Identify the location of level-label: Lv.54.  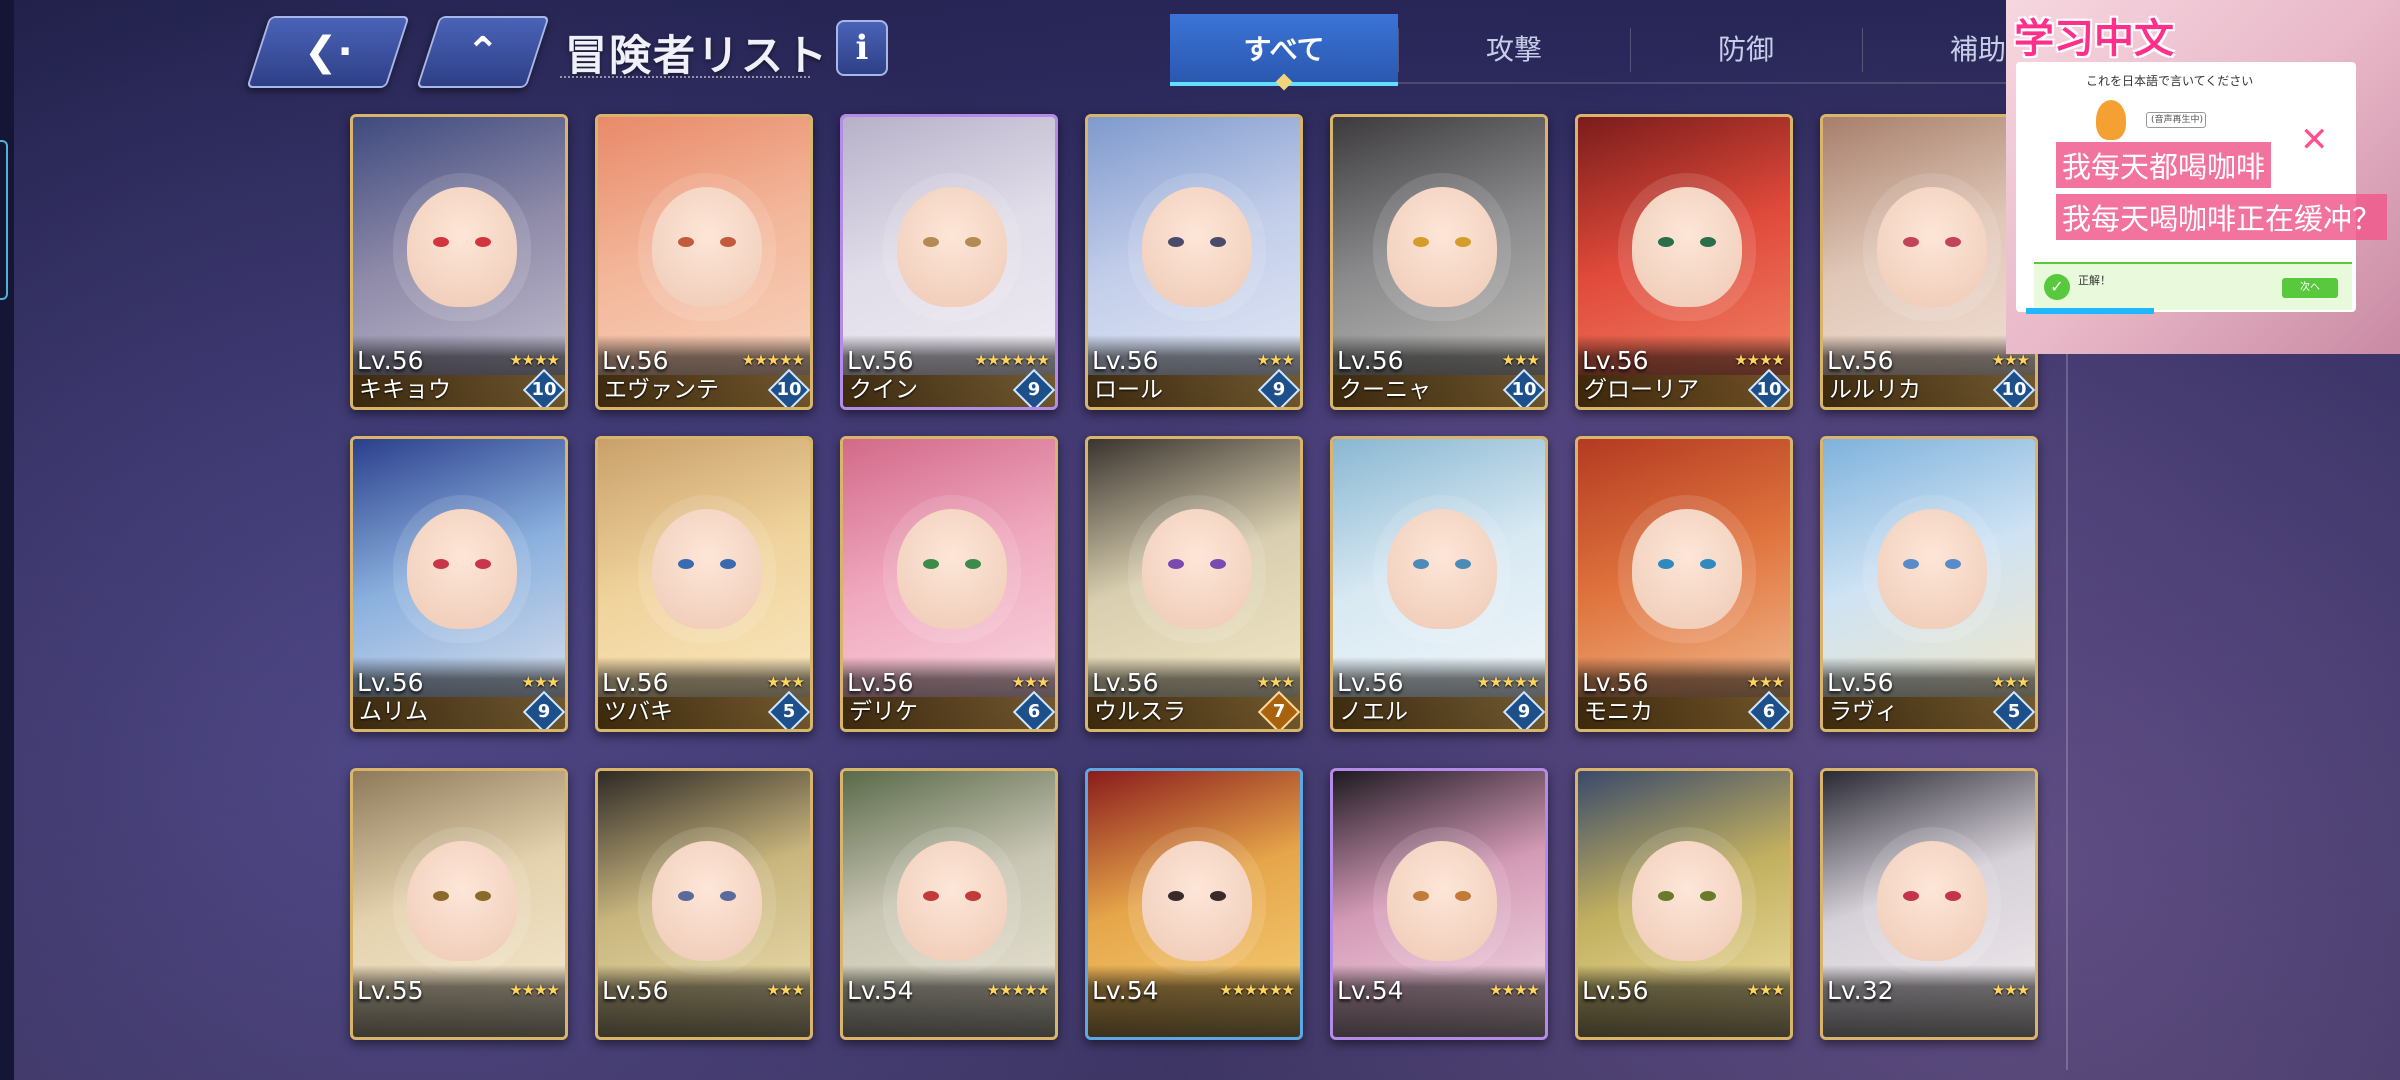
(1370, 990).